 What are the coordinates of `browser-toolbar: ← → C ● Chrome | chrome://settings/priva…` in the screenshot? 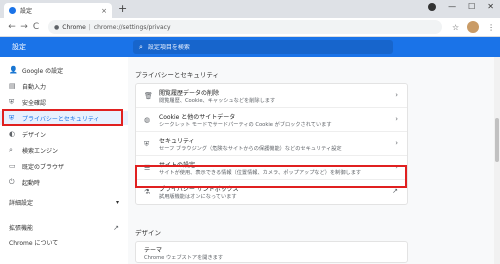 It's located at (250, 27).